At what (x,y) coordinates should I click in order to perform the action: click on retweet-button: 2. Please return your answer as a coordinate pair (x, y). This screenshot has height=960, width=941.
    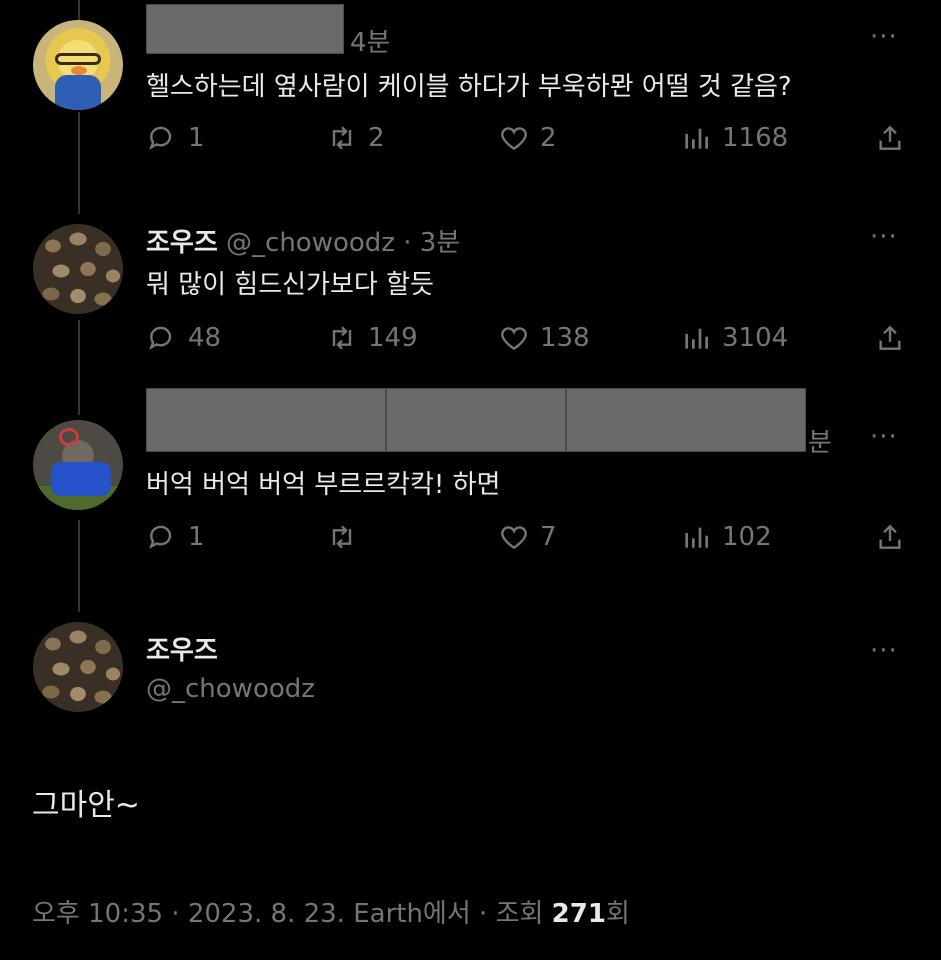
    Looking at the image, I should click on (355, 138).